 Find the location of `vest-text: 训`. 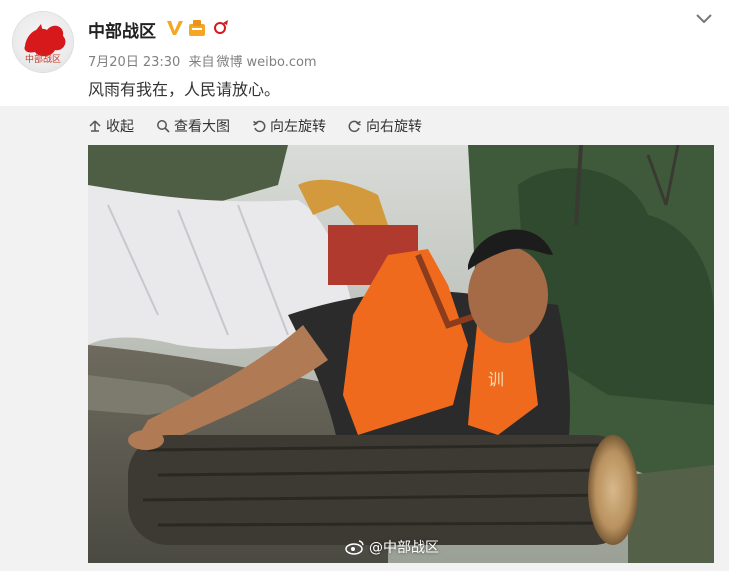

vest-text: 训 is located at coordinates (496, 379).